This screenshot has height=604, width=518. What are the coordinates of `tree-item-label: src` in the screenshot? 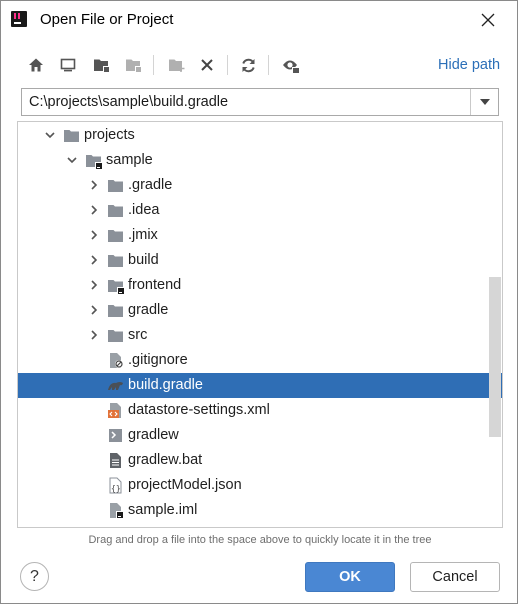 It's located at (138, 335).